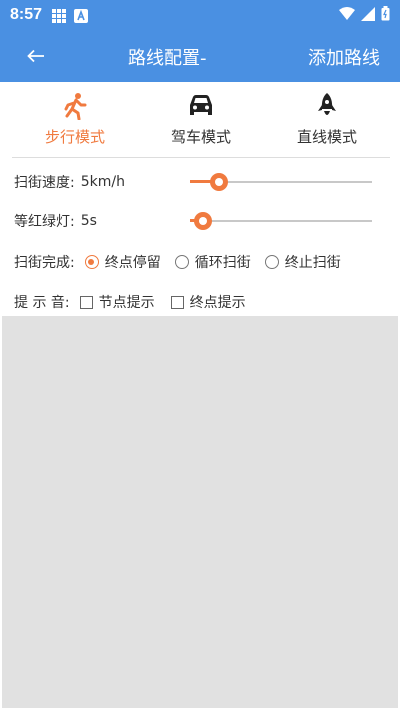 This screenshot has width=400, height=708. I want to click on car-icon, so click(201, 105).